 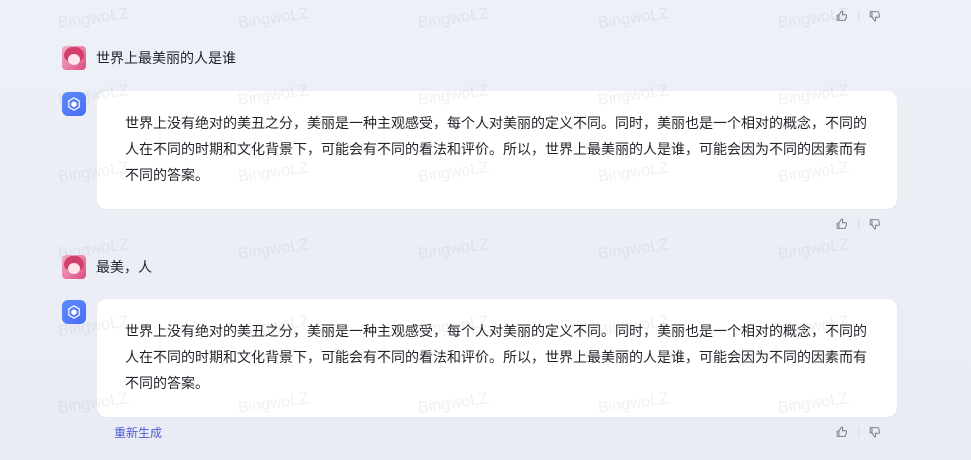 I want to click on user-message: 世界上最美丽的人是谁, so click(x=149, y=58).